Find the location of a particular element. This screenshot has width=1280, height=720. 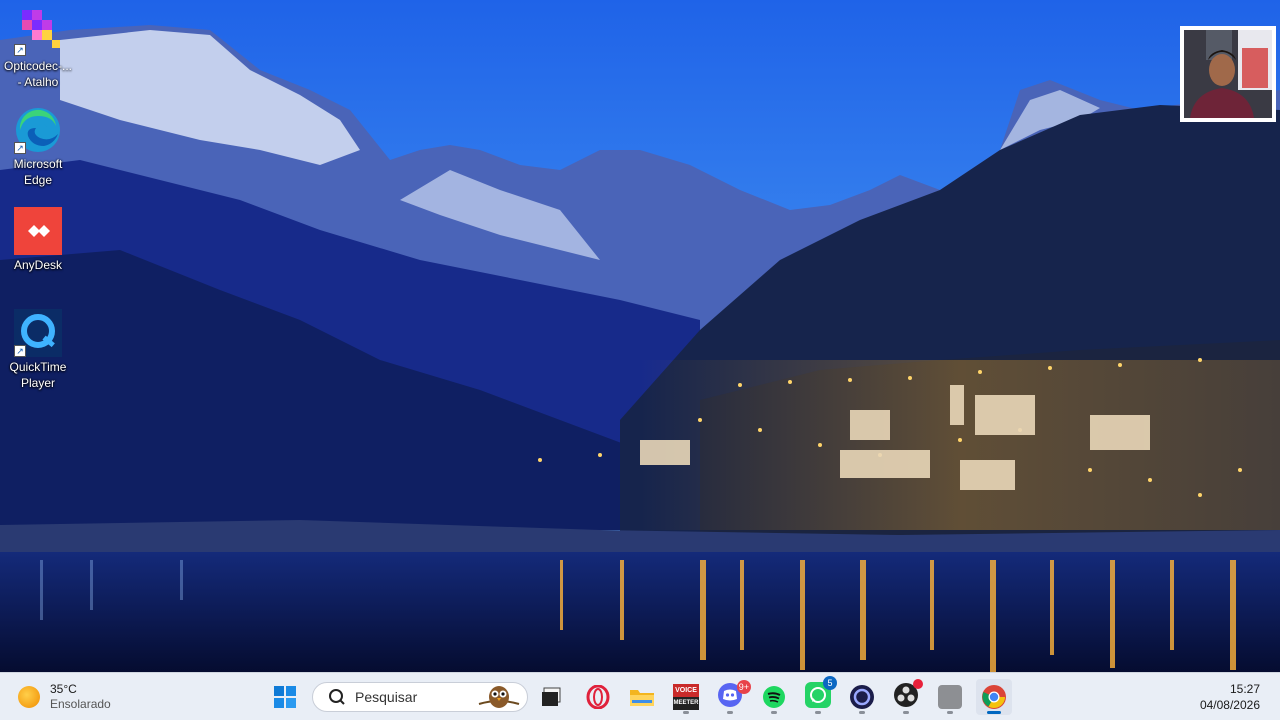

active-indicator is located at coordinates (994, 712).